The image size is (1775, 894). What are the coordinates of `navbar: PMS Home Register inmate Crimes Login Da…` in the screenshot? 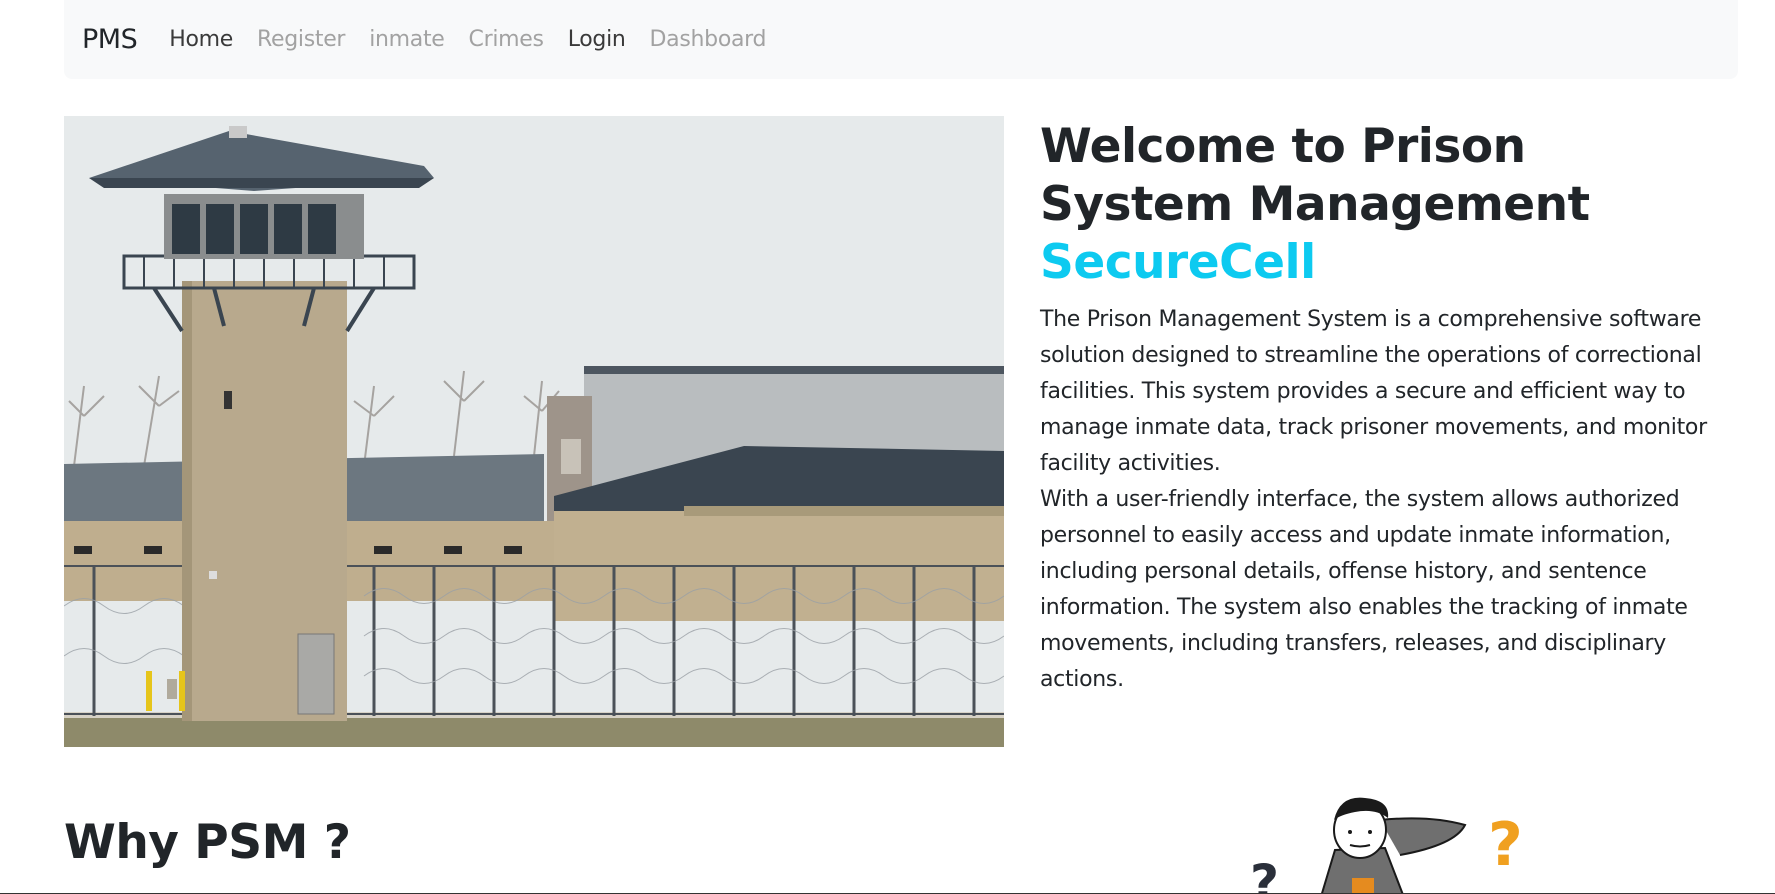 It's located at (901, 39).